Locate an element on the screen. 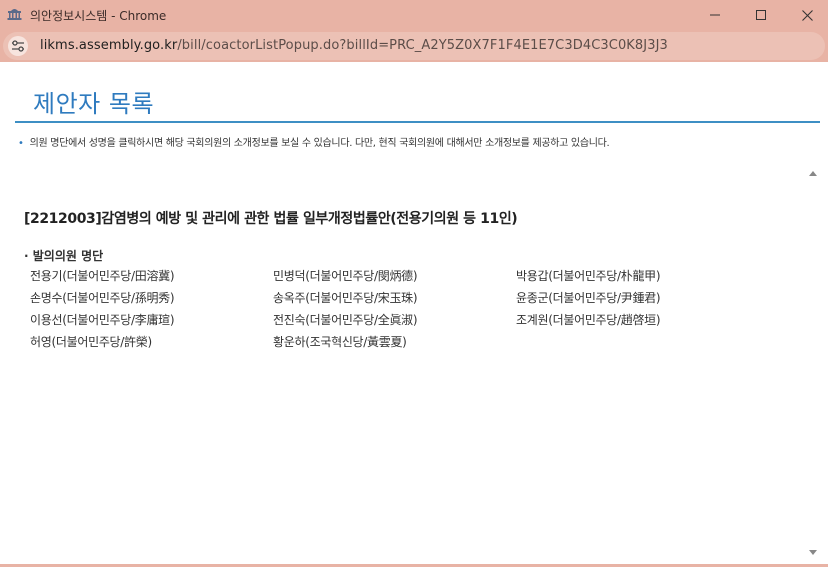 The image size is (828, 567). assembly-building-icon is located at coordinates (14, 14).